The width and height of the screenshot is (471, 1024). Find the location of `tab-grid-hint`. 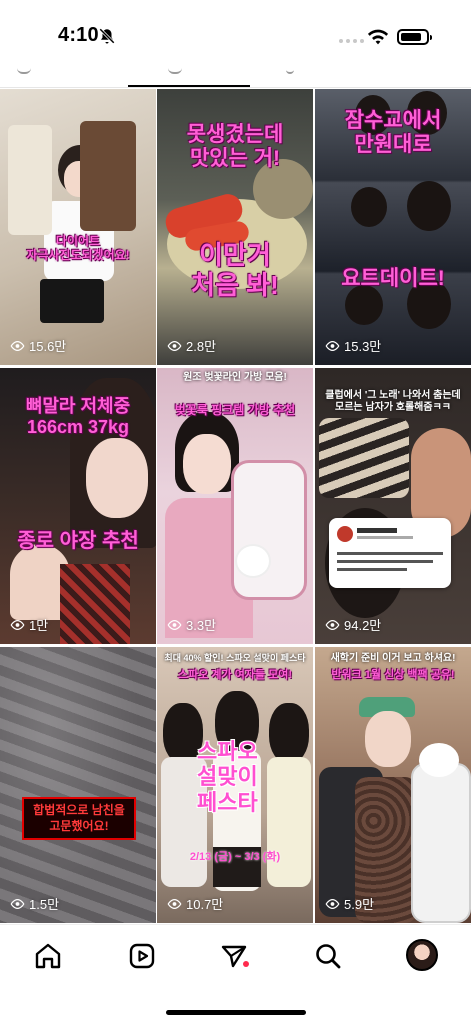

tab-grid-hint is located at coordinates (24, 70).